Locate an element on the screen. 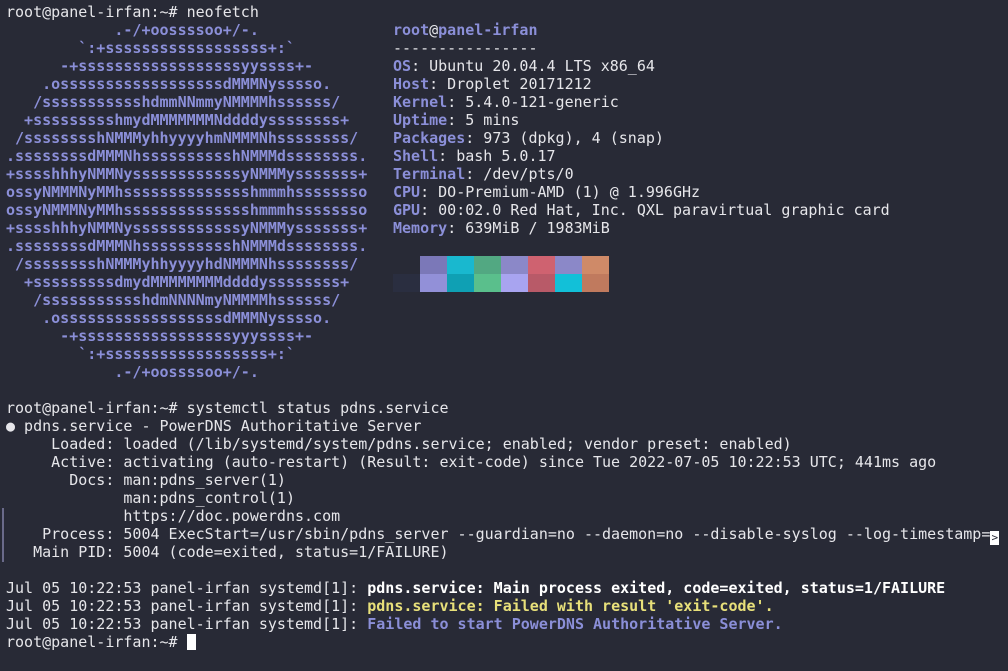  info-key: CPU is located at coordinates (407, 192).